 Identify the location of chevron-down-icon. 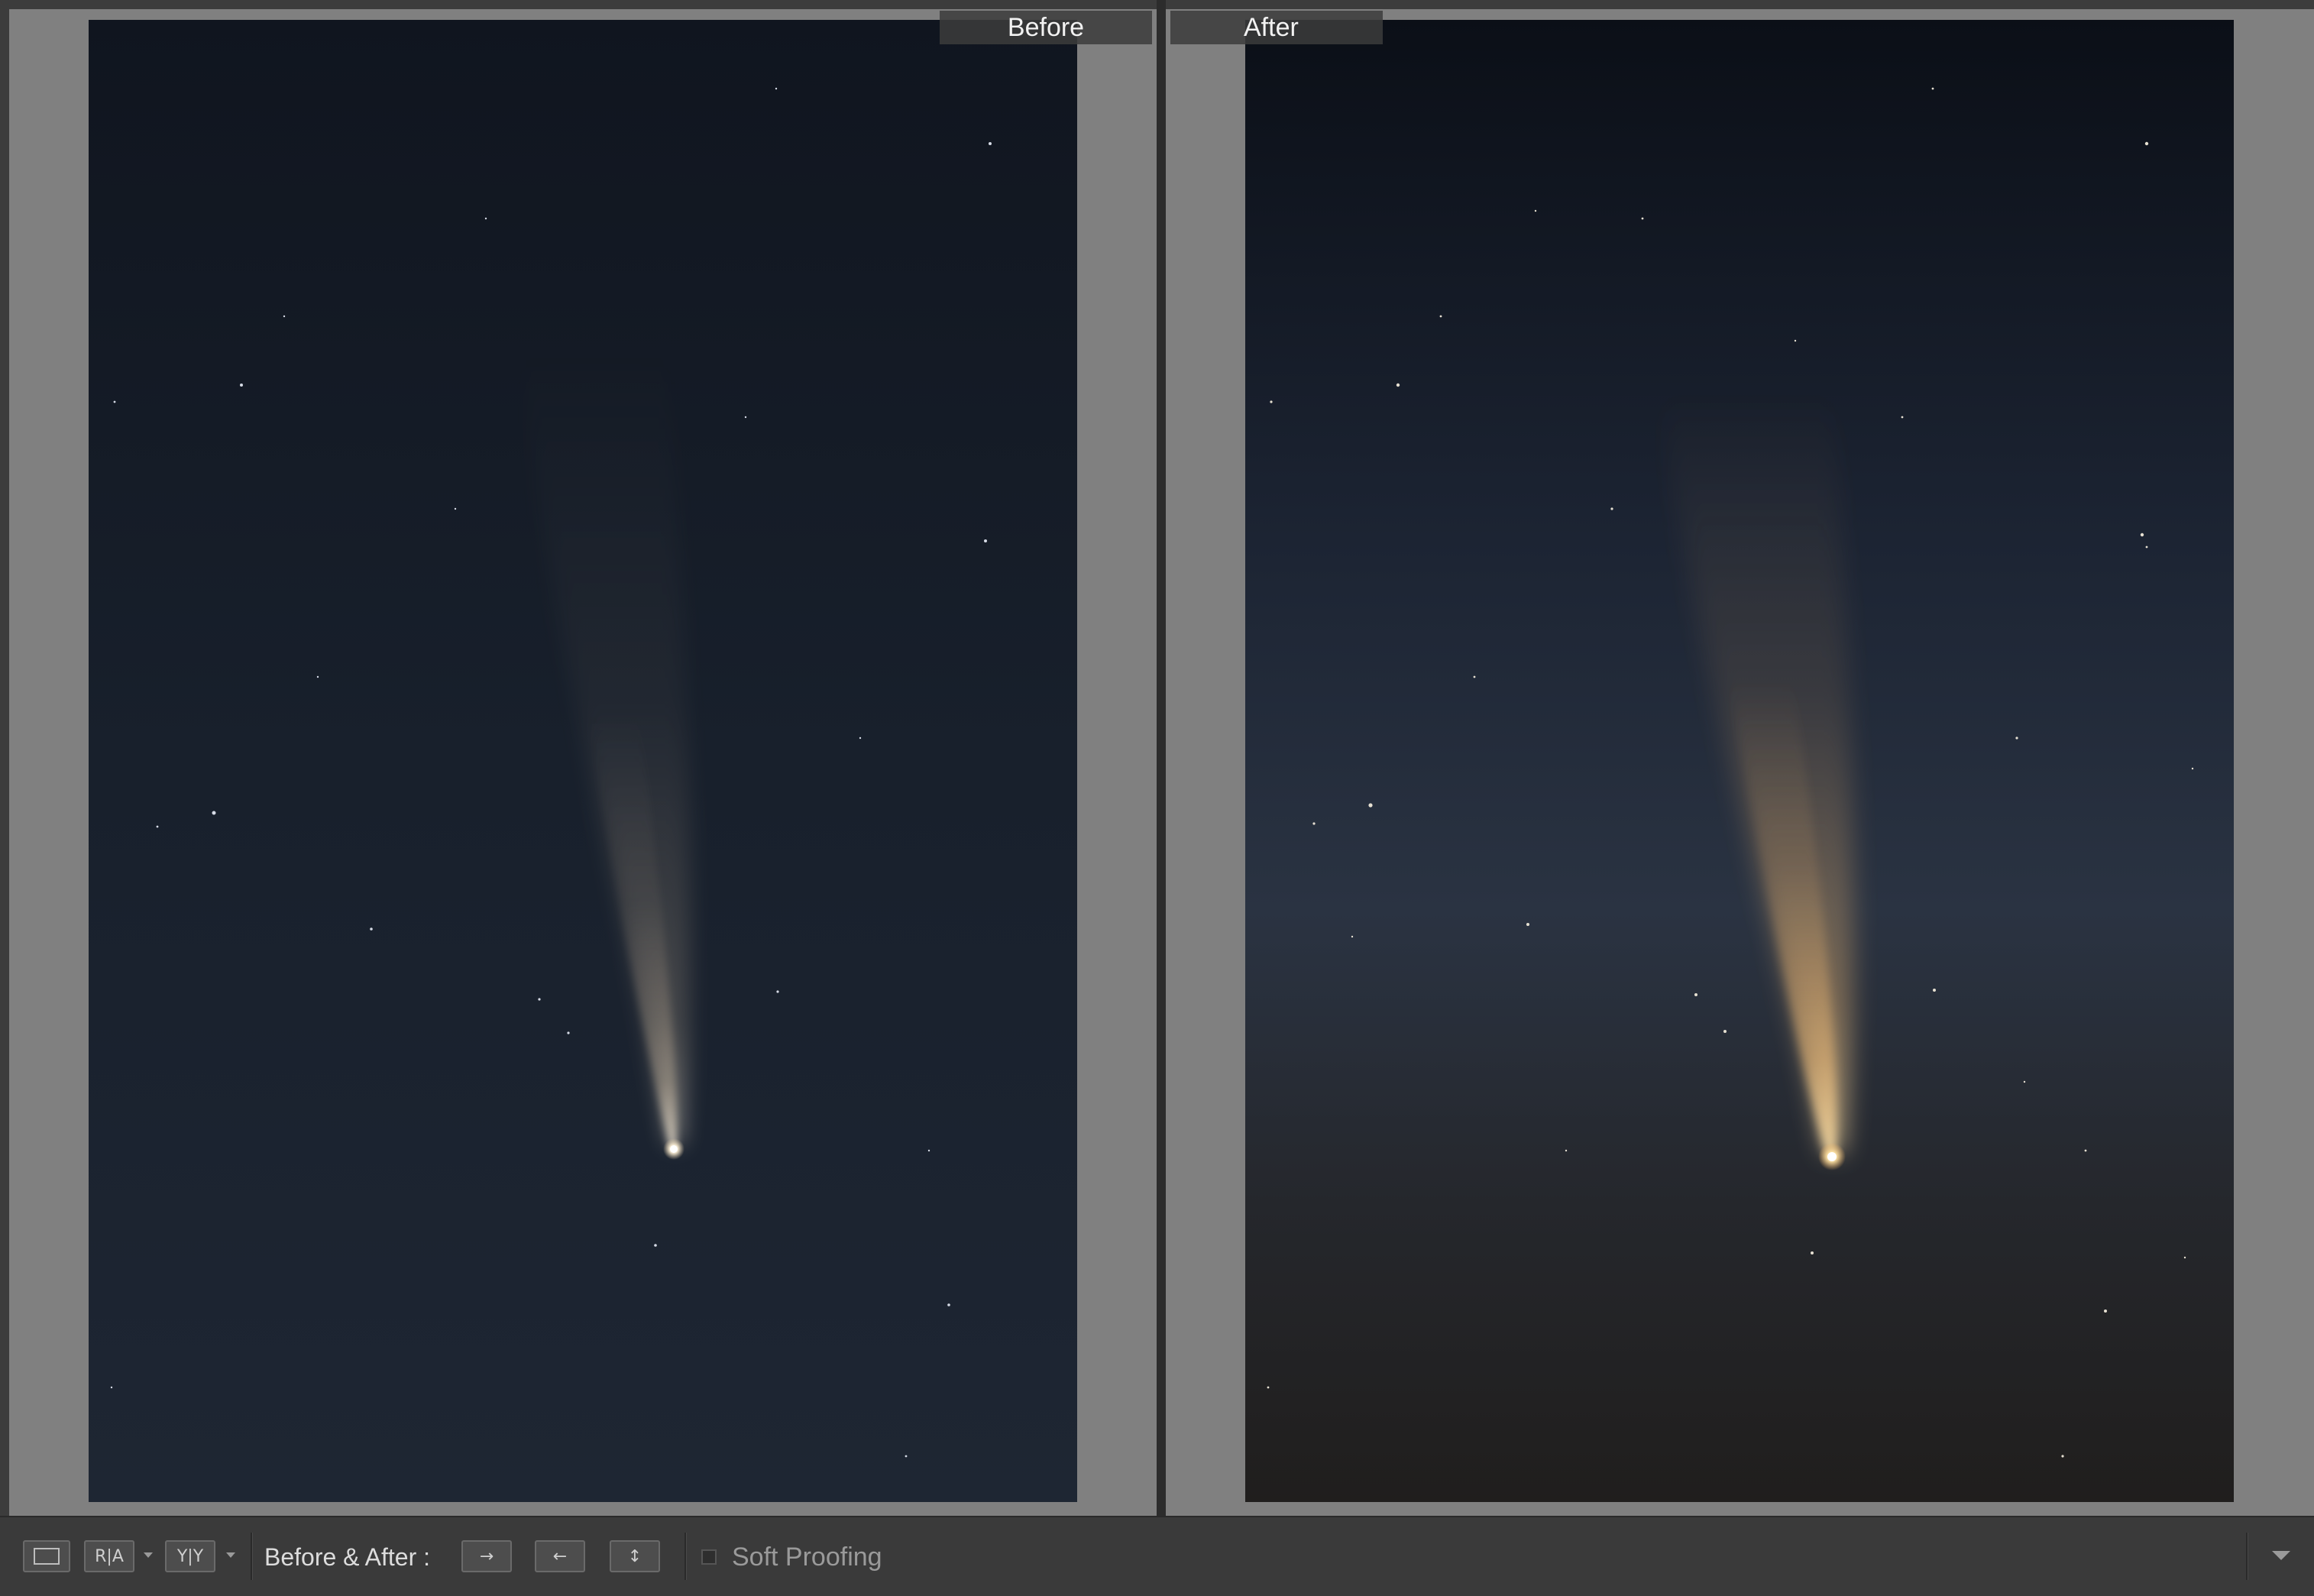
(2281, 1555).